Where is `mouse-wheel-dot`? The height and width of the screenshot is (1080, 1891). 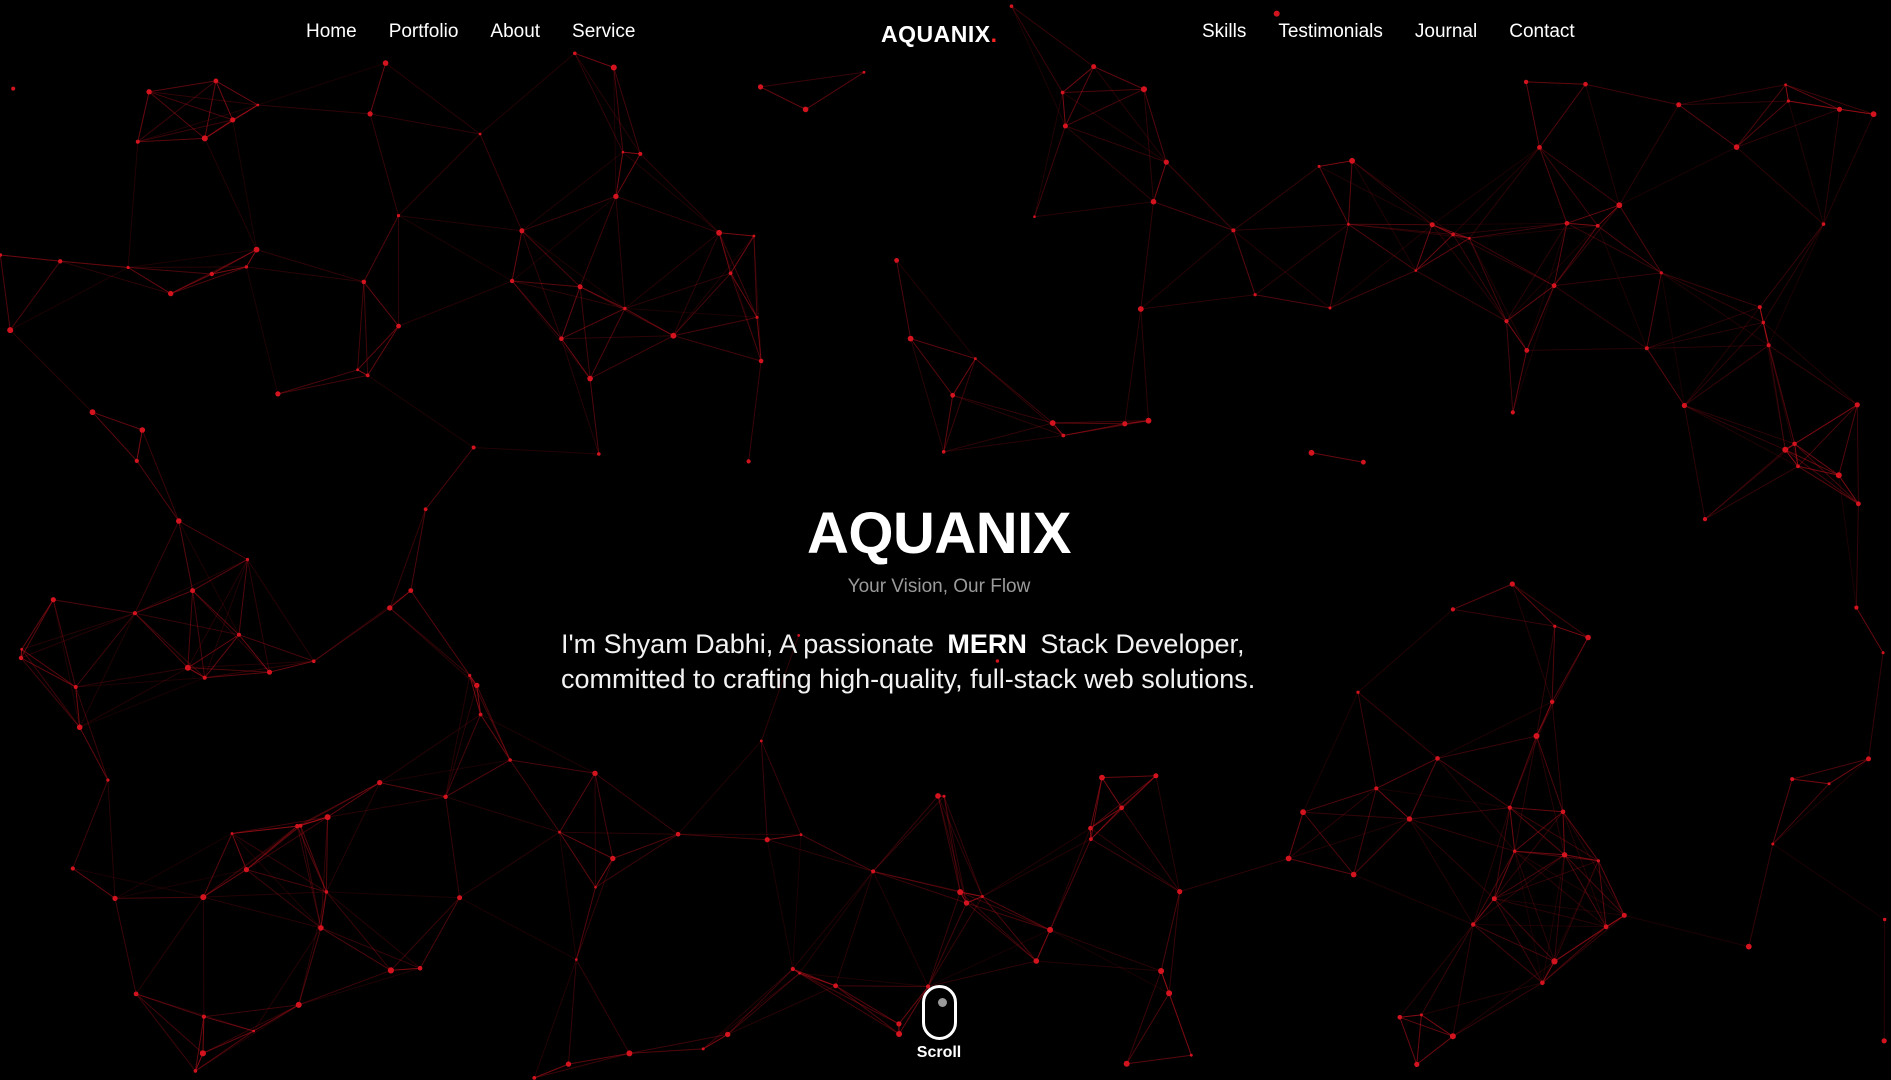 mouse-wheel-dot is located at coordinates (942, 1002).